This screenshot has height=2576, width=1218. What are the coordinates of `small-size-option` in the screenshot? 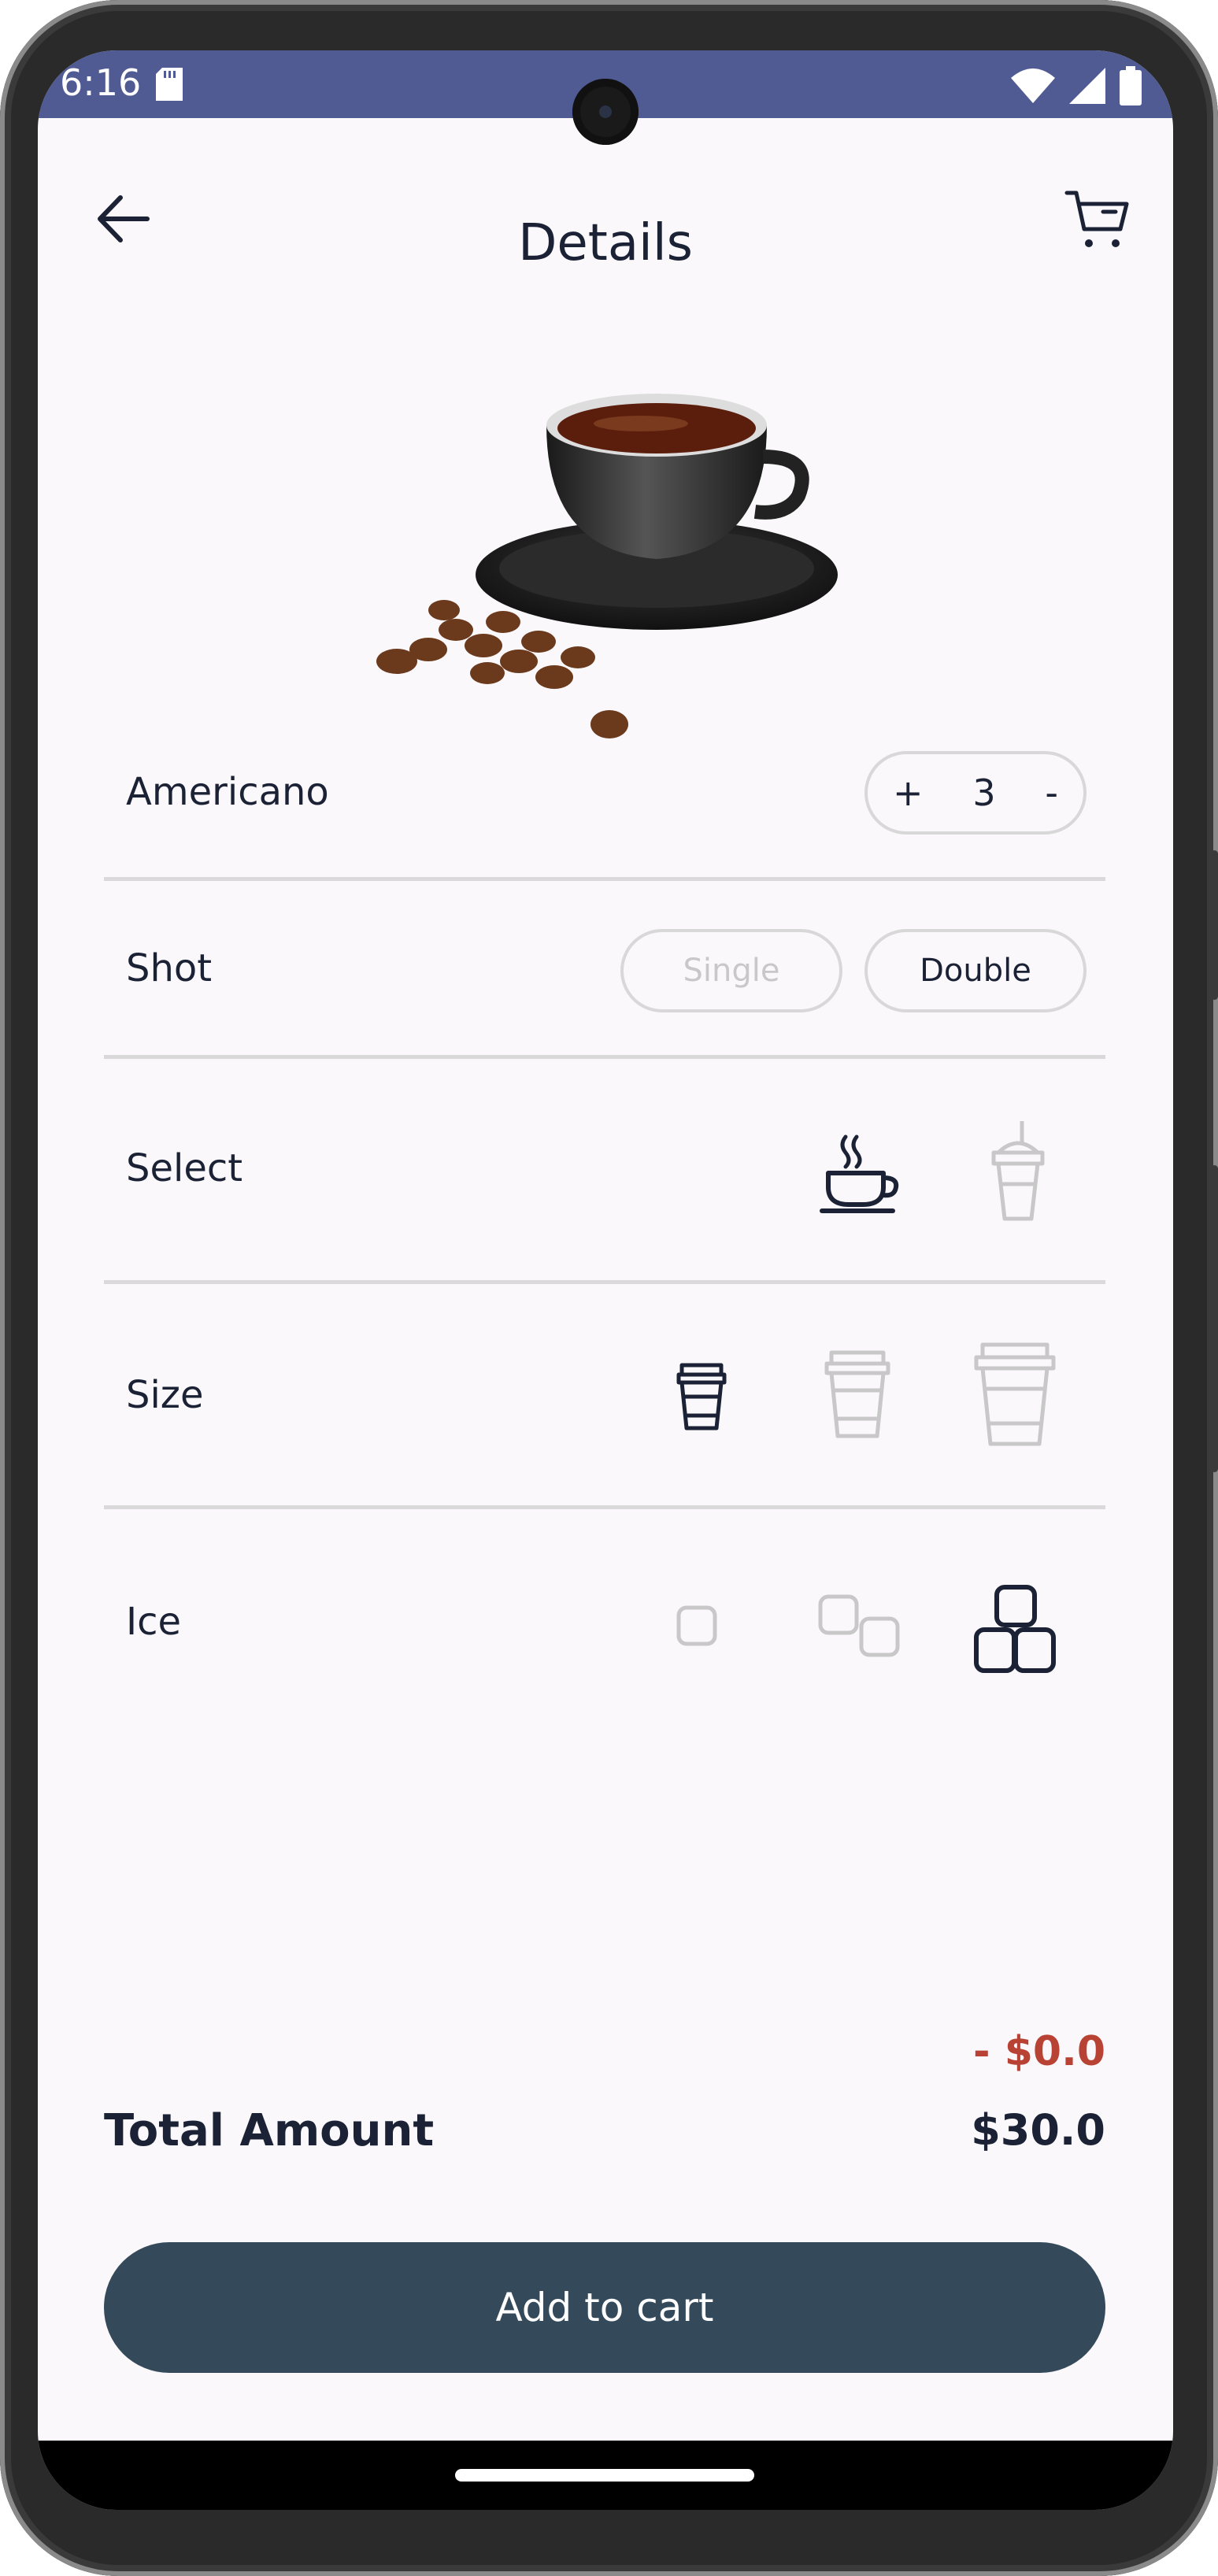 It's located at (701, 1395).